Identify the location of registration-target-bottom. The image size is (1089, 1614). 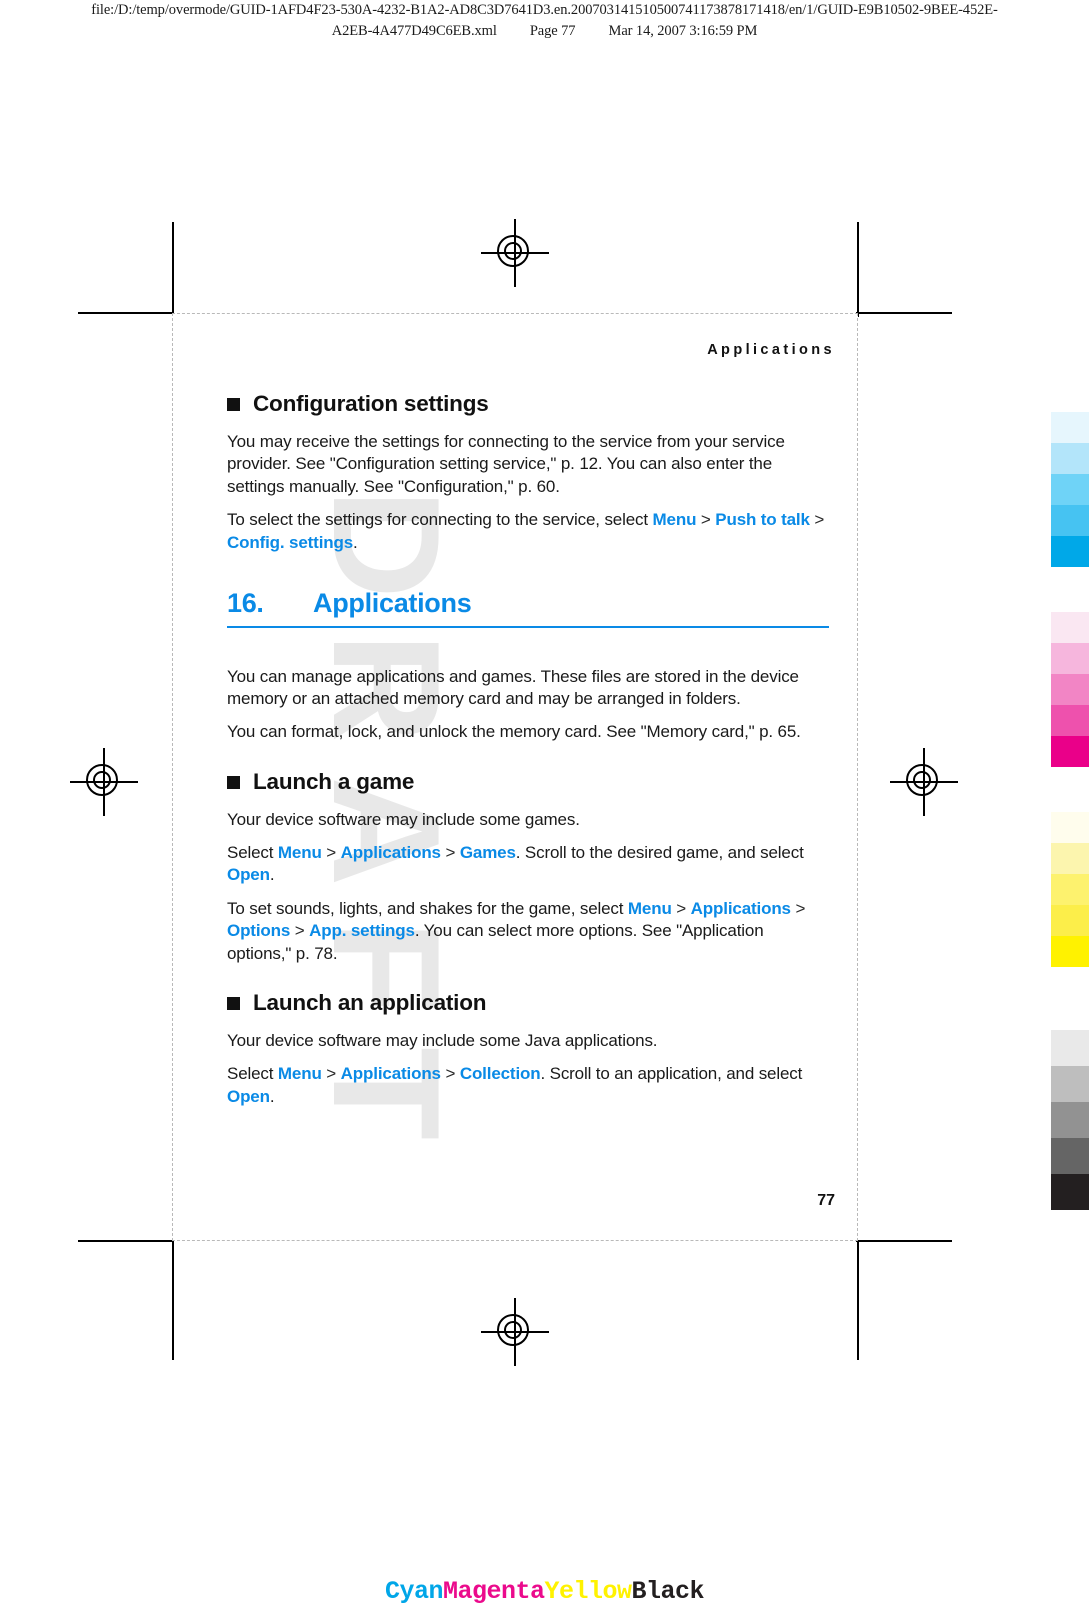
(515, 1332).